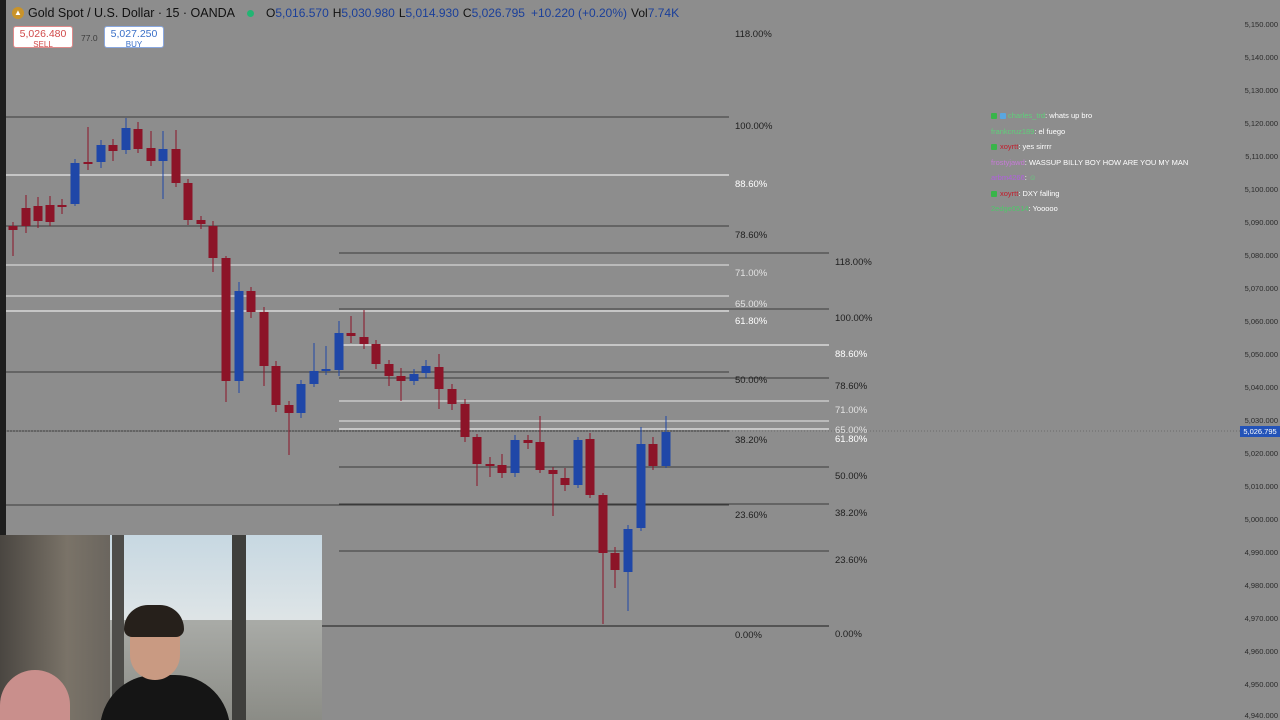  I want to click on fib-big-label: 71.00%, so click(751, 273).